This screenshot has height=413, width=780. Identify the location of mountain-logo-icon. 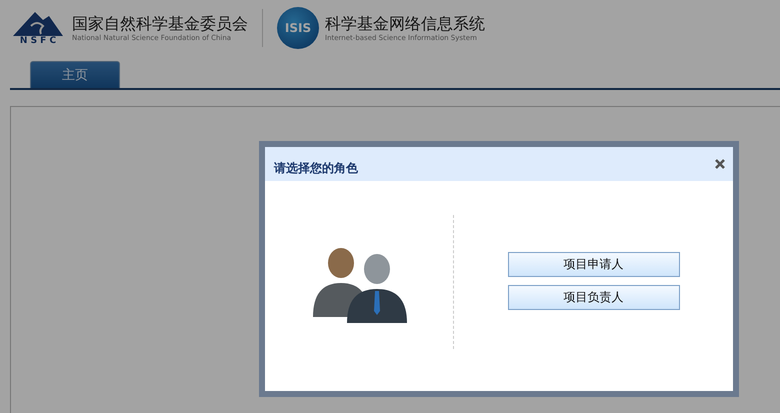
(38, 23).